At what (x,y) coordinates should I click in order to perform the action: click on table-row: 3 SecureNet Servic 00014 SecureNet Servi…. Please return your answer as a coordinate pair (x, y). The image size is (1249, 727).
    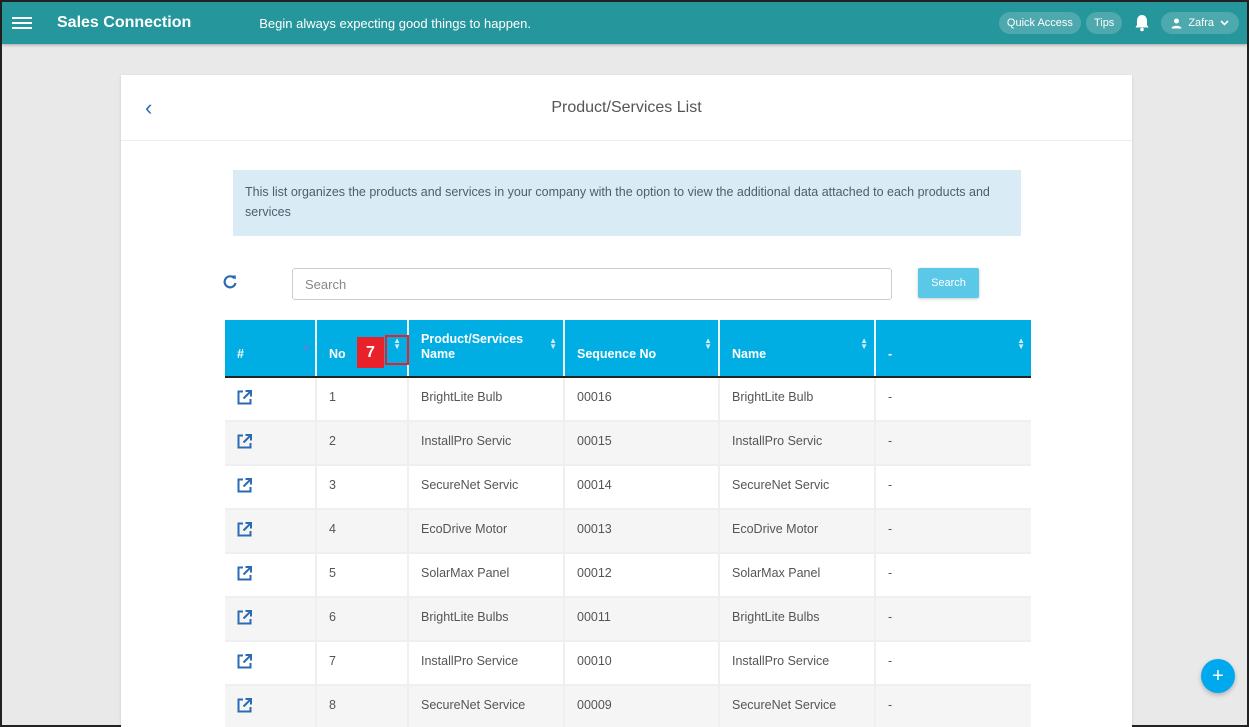
    Looking at the image, I should click on (628, 487).